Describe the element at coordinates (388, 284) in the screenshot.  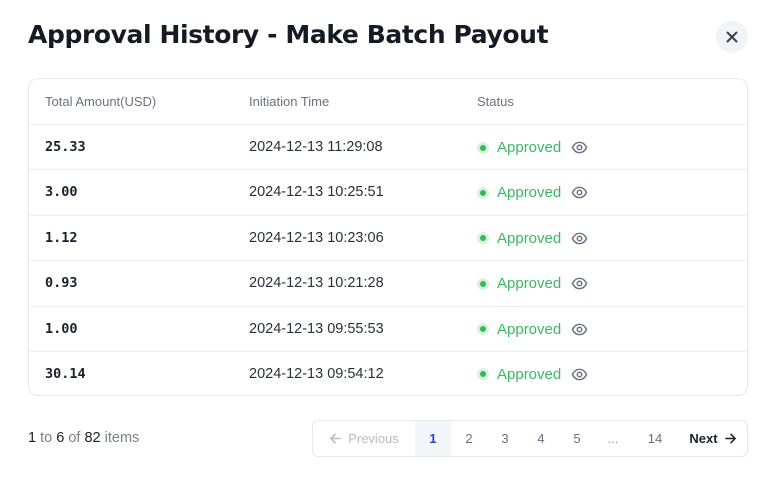
I see `table-row: 0.93 2024-12-13 10:21:28 Approved` at that location.